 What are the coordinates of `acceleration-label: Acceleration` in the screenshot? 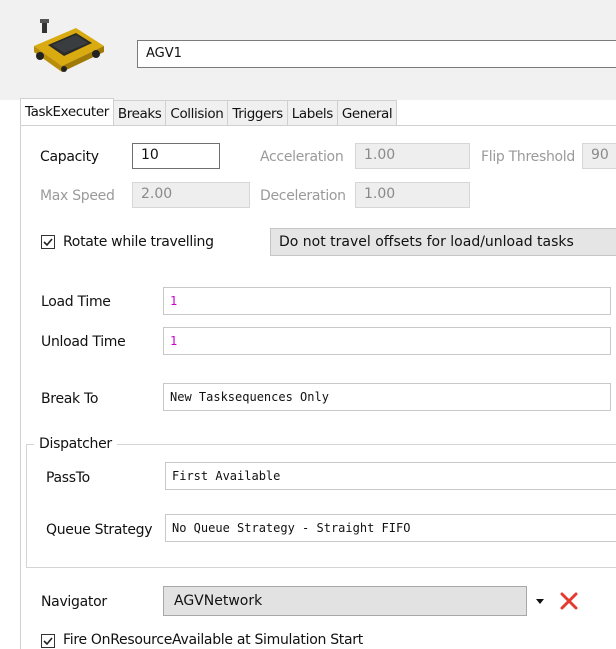 It's located at (302, 157).